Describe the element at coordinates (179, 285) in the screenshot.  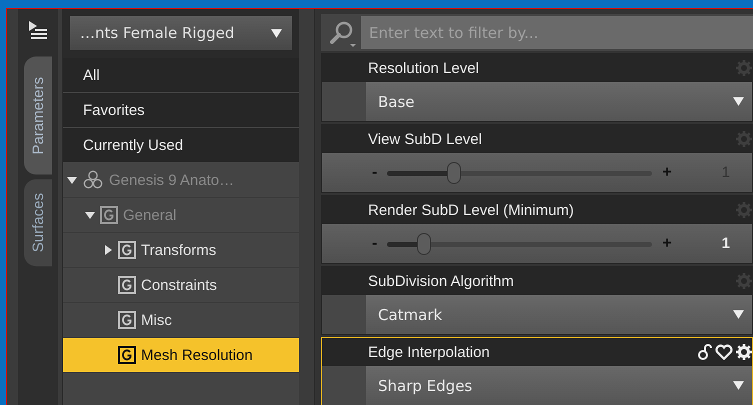
I see `tree-item-label: Constraints` at that location.